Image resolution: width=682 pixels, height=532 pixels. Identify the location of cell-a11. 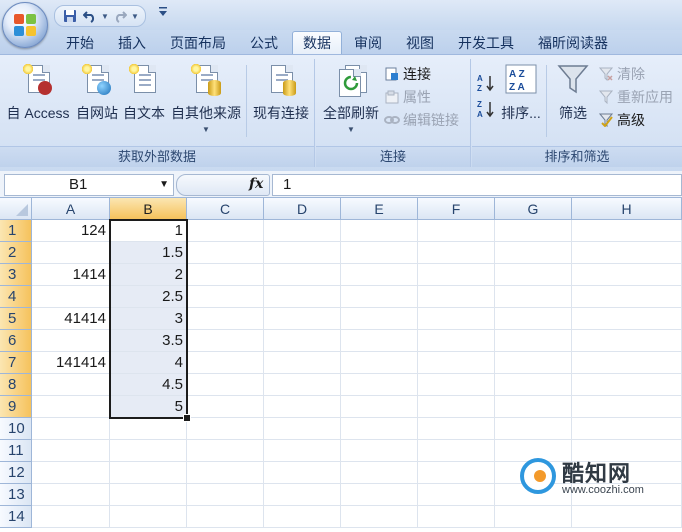
(71, 451).